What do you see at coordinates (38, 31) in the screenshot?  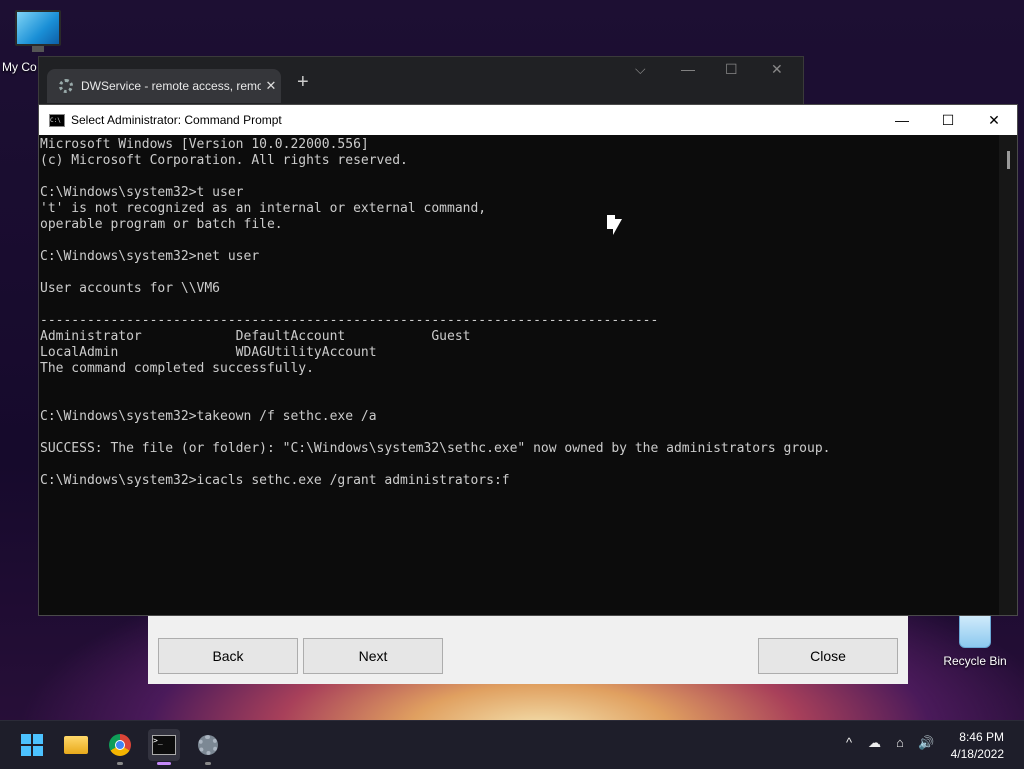 I see `monitor-icon` at bounding box center [38, 31].